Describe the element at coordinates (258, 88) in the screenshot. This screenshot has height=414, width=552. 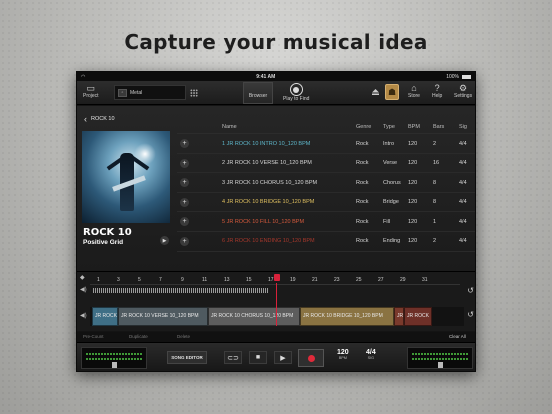
I see `browser-icon` at that location.